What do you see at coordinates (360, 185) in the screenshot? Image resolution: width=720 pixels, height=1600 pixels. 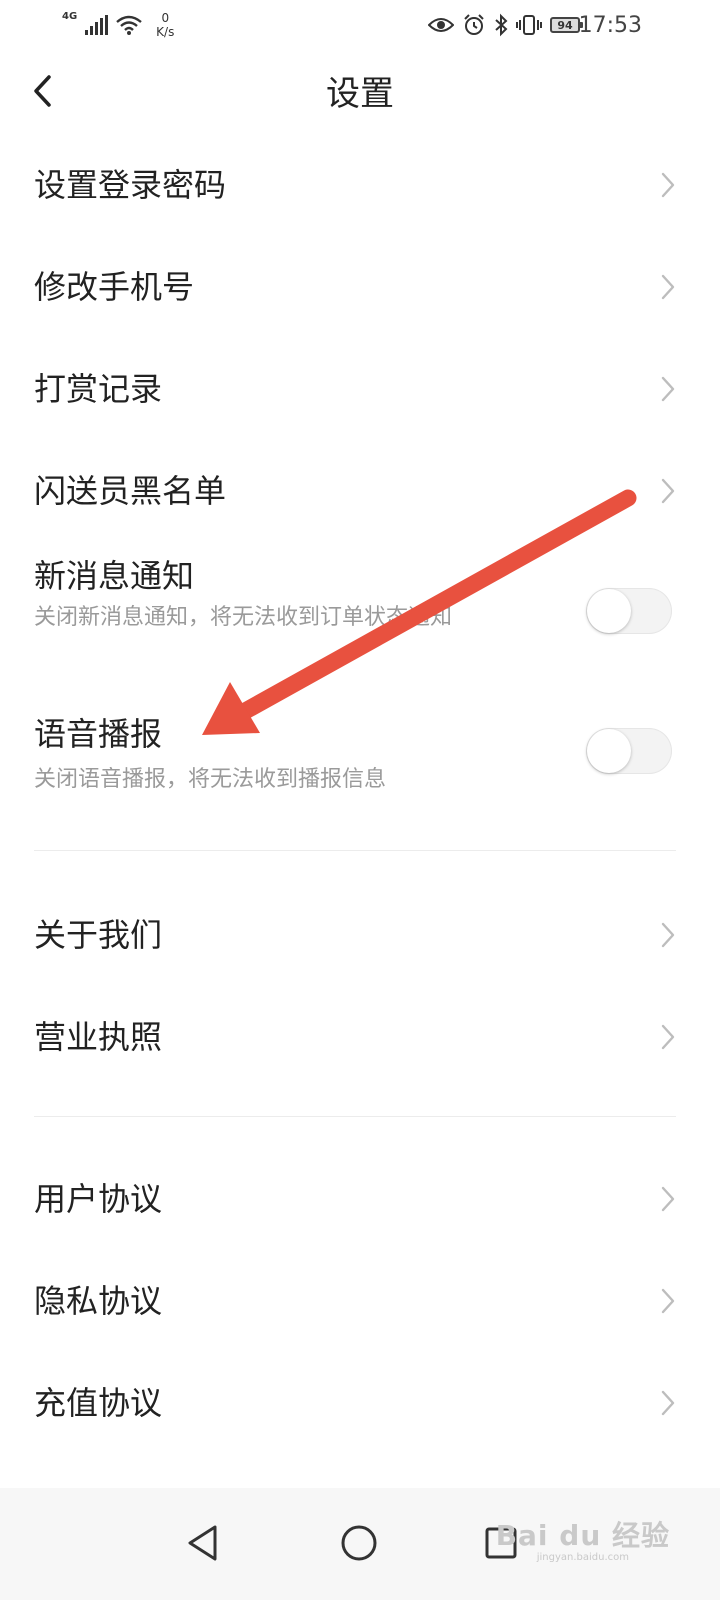 I see `row-set-login-password: 设置登录密码` at bounding box center [360, 185].